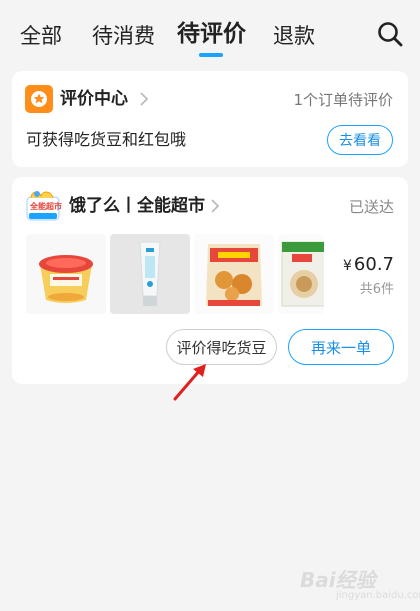 This screenshot has height=611, width=420. Describe the element at coordinates (301, 274) in the screenshot. I see `product-thumb-biscuit` at that location.